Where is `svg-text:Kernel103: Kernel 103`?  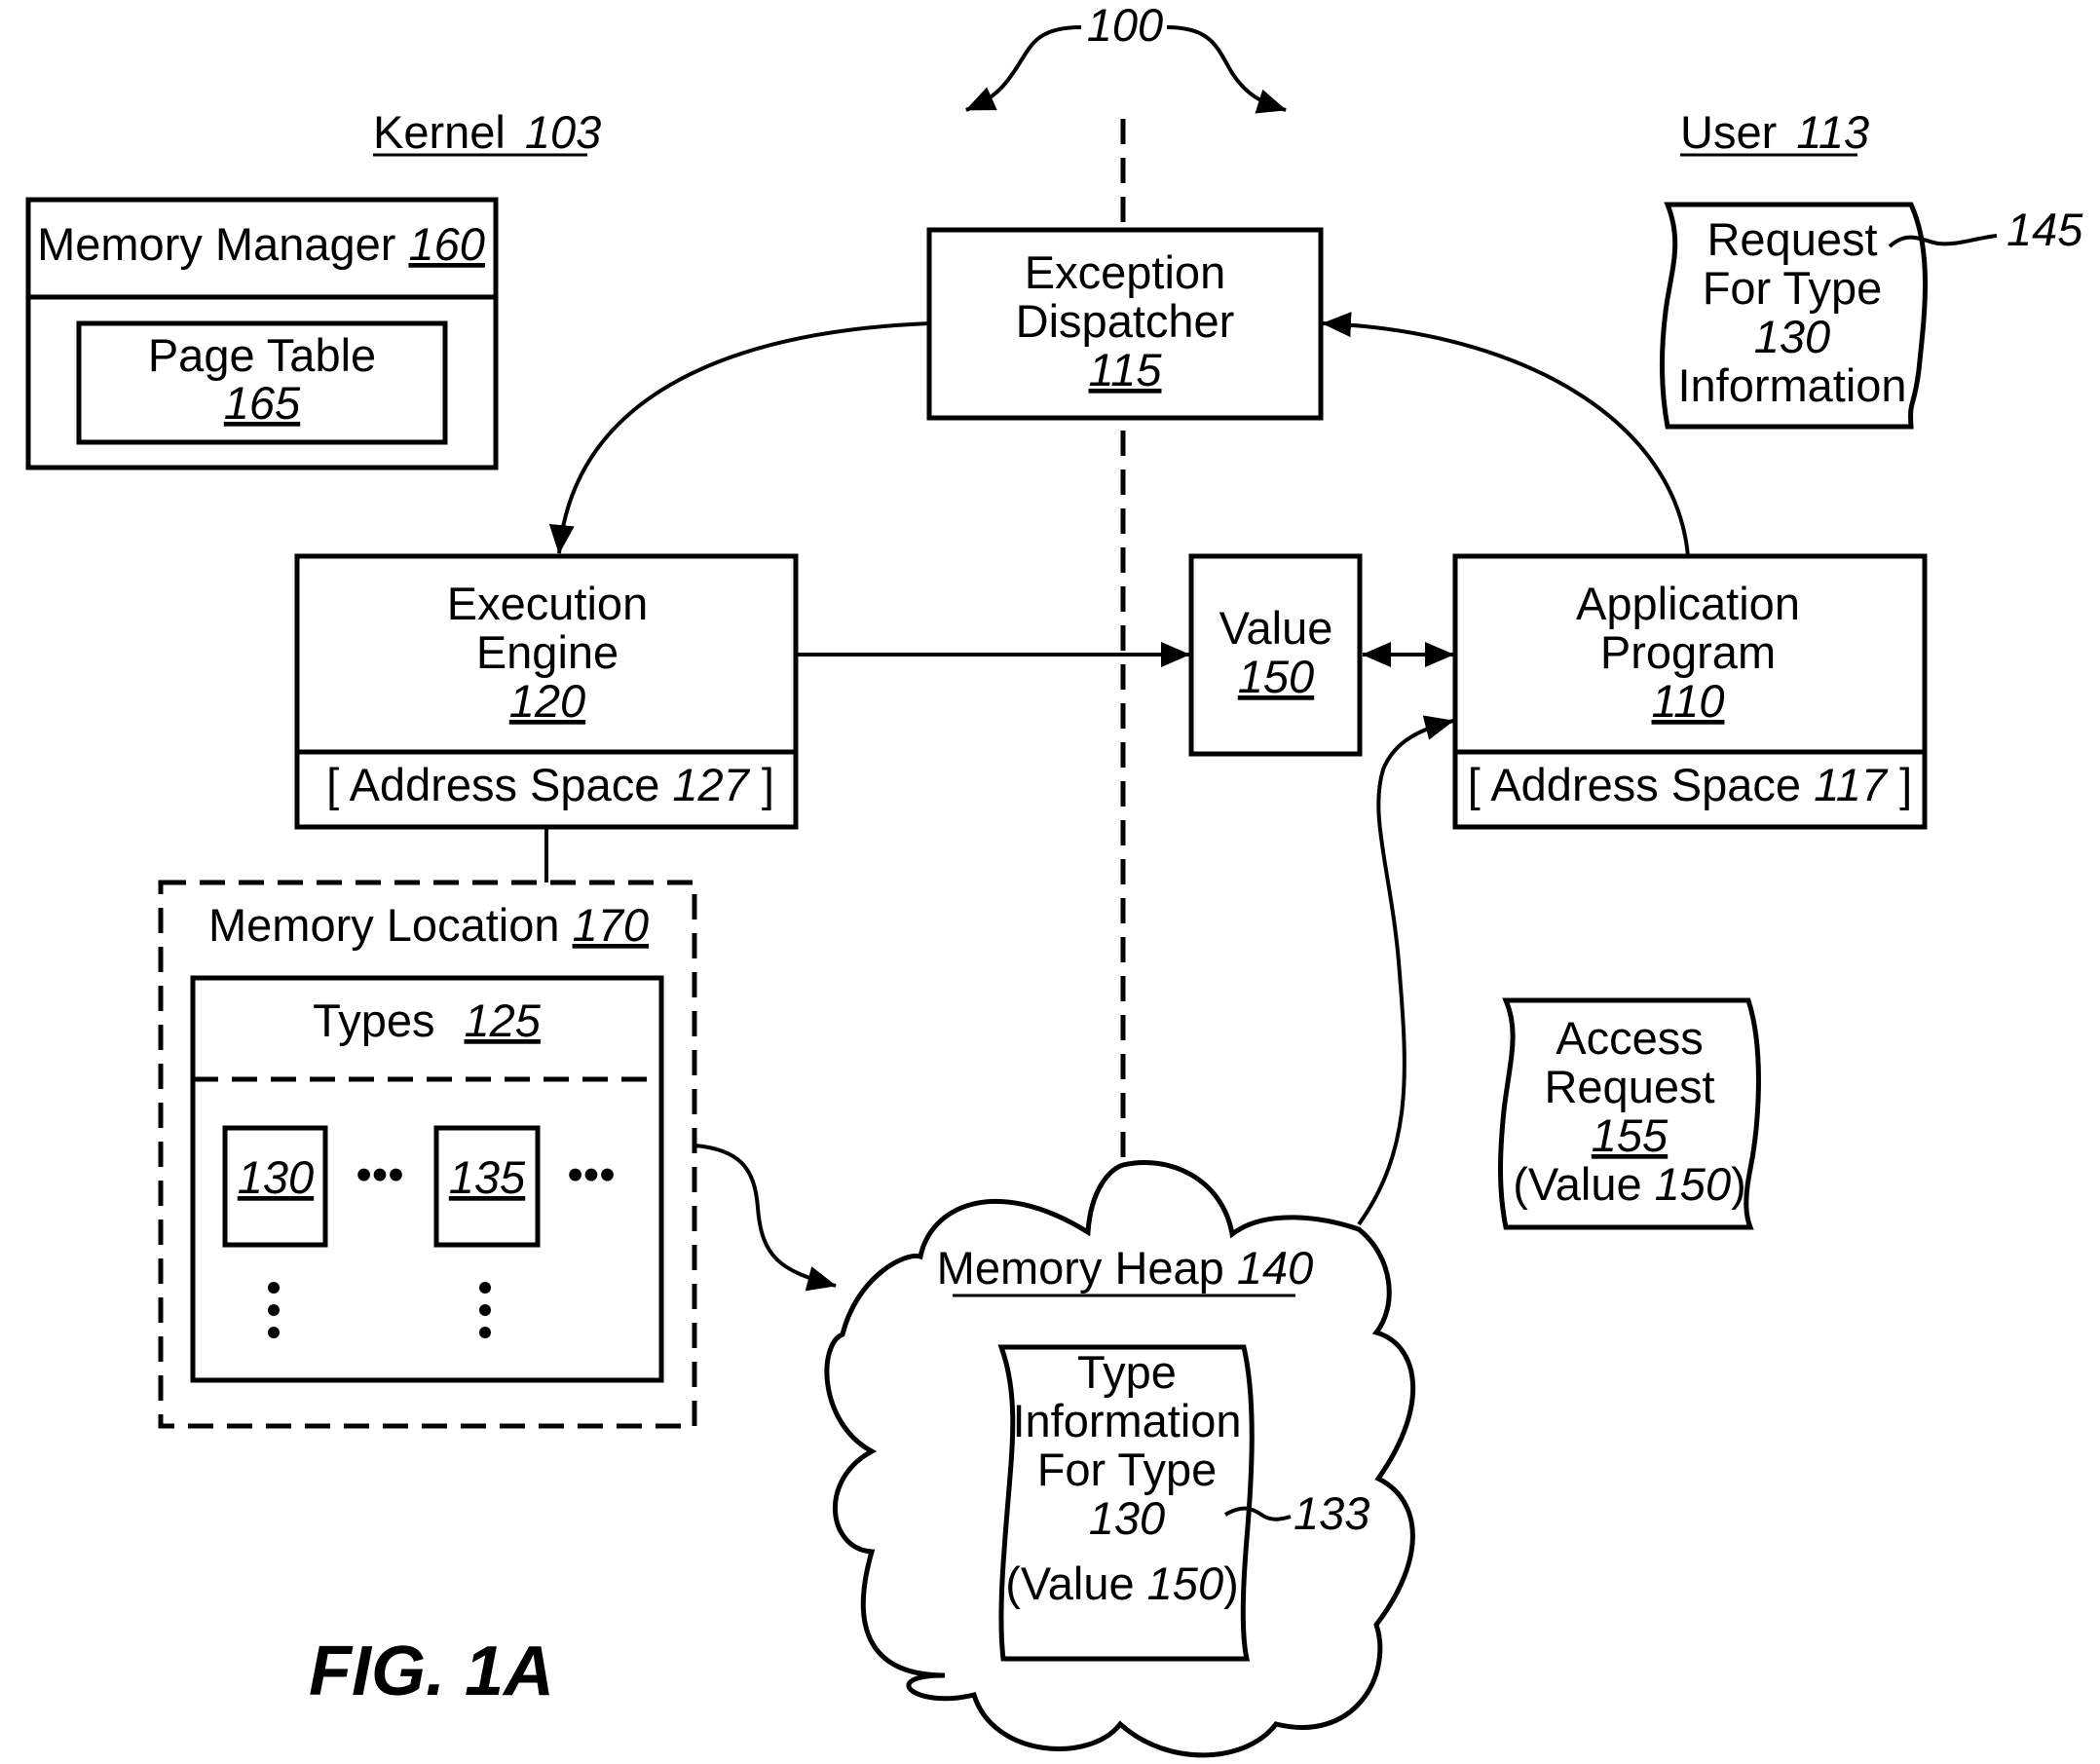 svg-text:Kernel103: Kernel 103 is located at coordinates (487, 132).